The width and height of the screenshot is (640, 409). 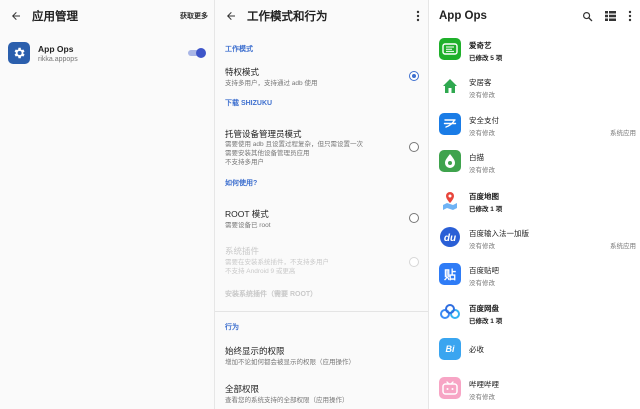 What do you see at coordinates (450, 86) in the screenshot?
I see `anjuke-icon` at bounding box center [450, 86].